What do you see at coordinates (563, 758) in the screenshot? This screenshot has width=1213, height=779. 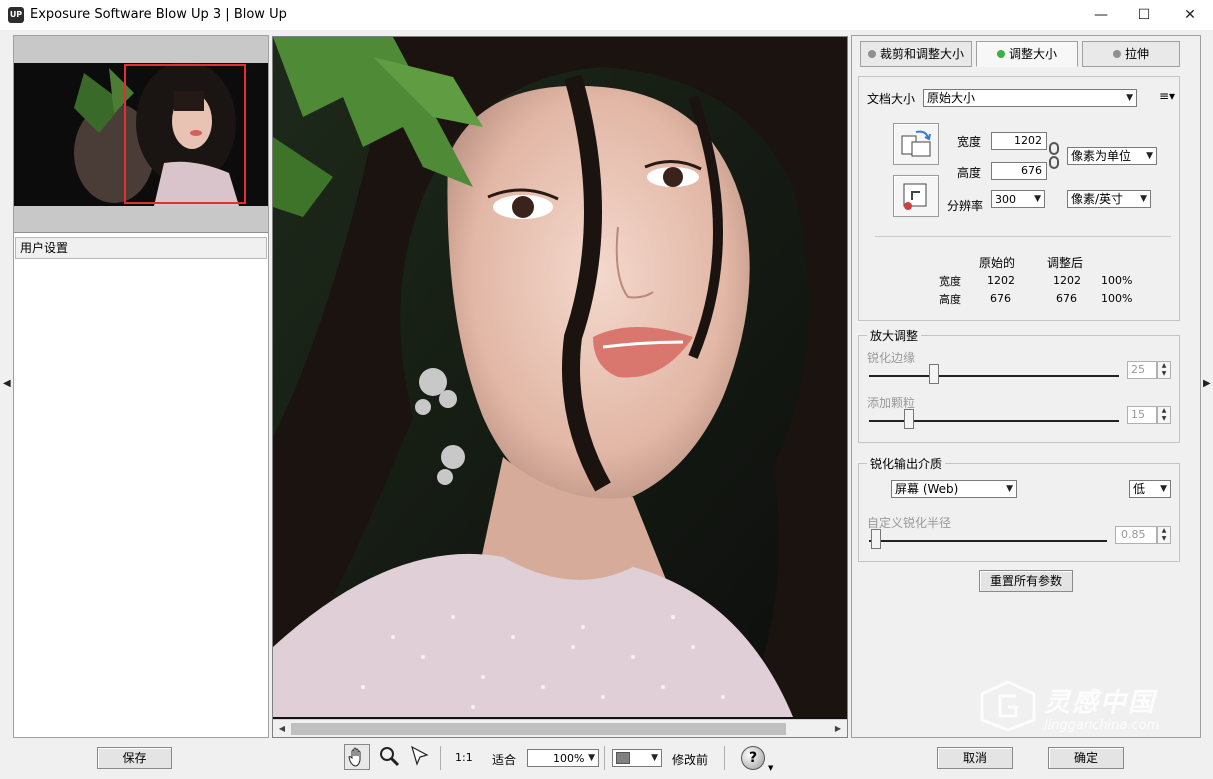 I see `zoom-select: 100% ▼` at bounding box center [563, 758].